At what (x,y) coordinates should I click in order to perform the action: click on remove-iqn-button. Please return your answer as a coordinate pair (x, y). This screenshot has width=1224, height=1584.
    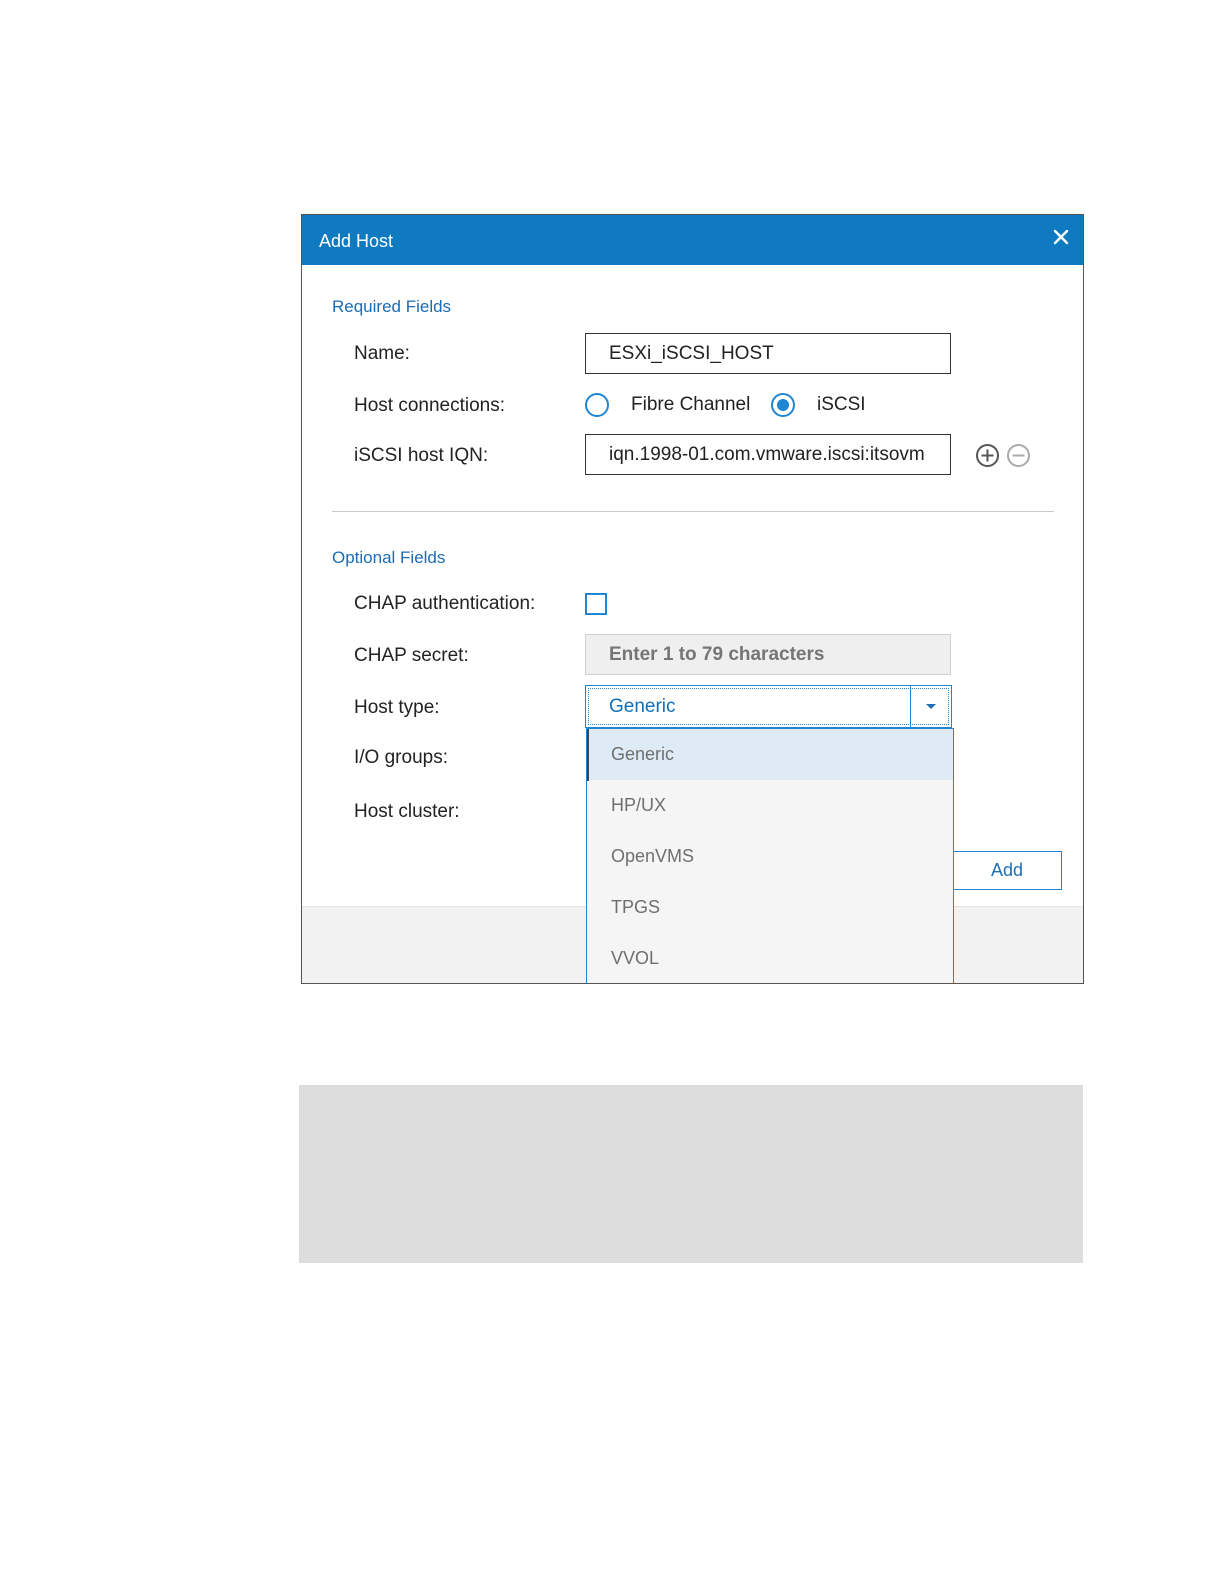
    Looking at the image, I should click on (1018, 455).